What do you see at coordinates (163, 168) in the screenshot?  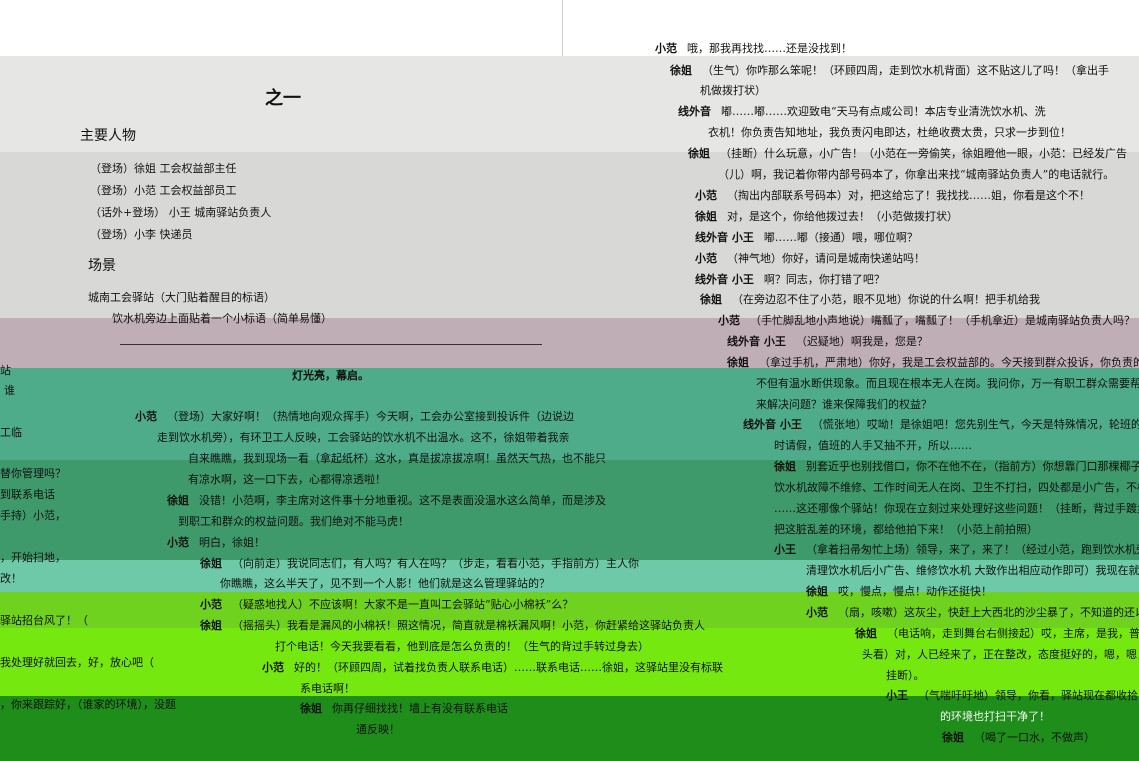 I see `character-line: （登场）徐姐 工会权益部主任` at bounding box center [163, 168].